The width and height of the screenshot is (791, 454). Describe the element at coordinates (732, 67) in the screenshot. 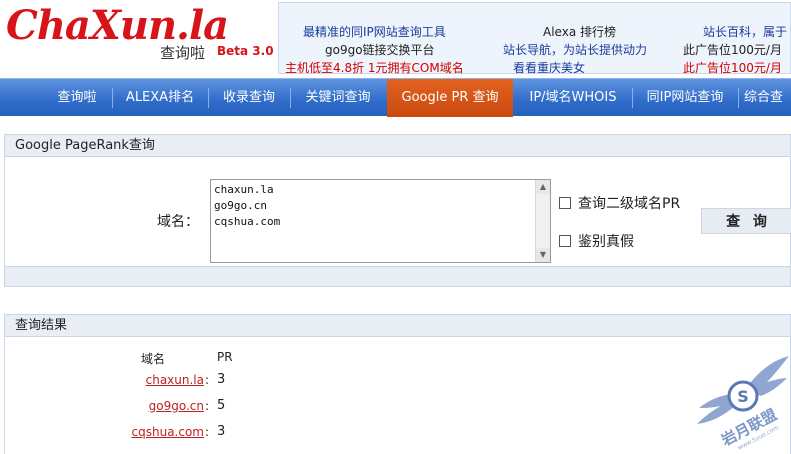

I see `ad-slot-2: 此广告位100元/月` at that location.